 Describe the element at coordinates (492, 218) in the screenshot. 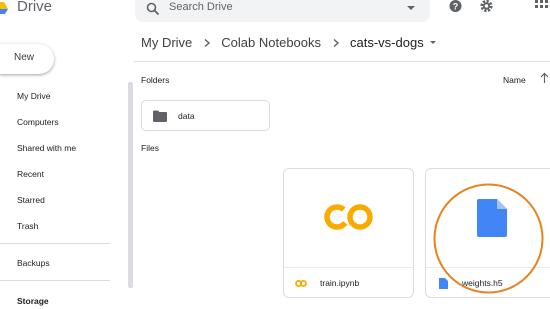

I see `document-icon` at that location.